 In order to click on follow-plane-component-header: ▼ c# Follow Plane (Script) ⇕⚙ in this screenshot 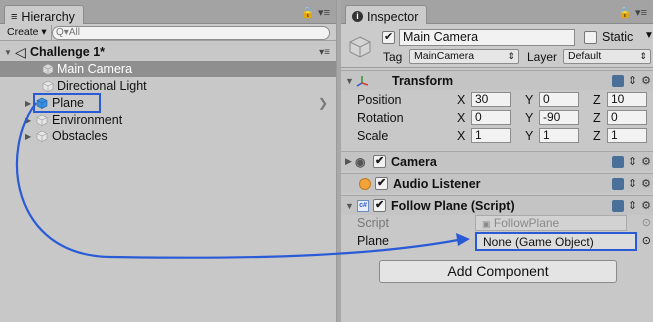, I will do `click(497, 205)`.